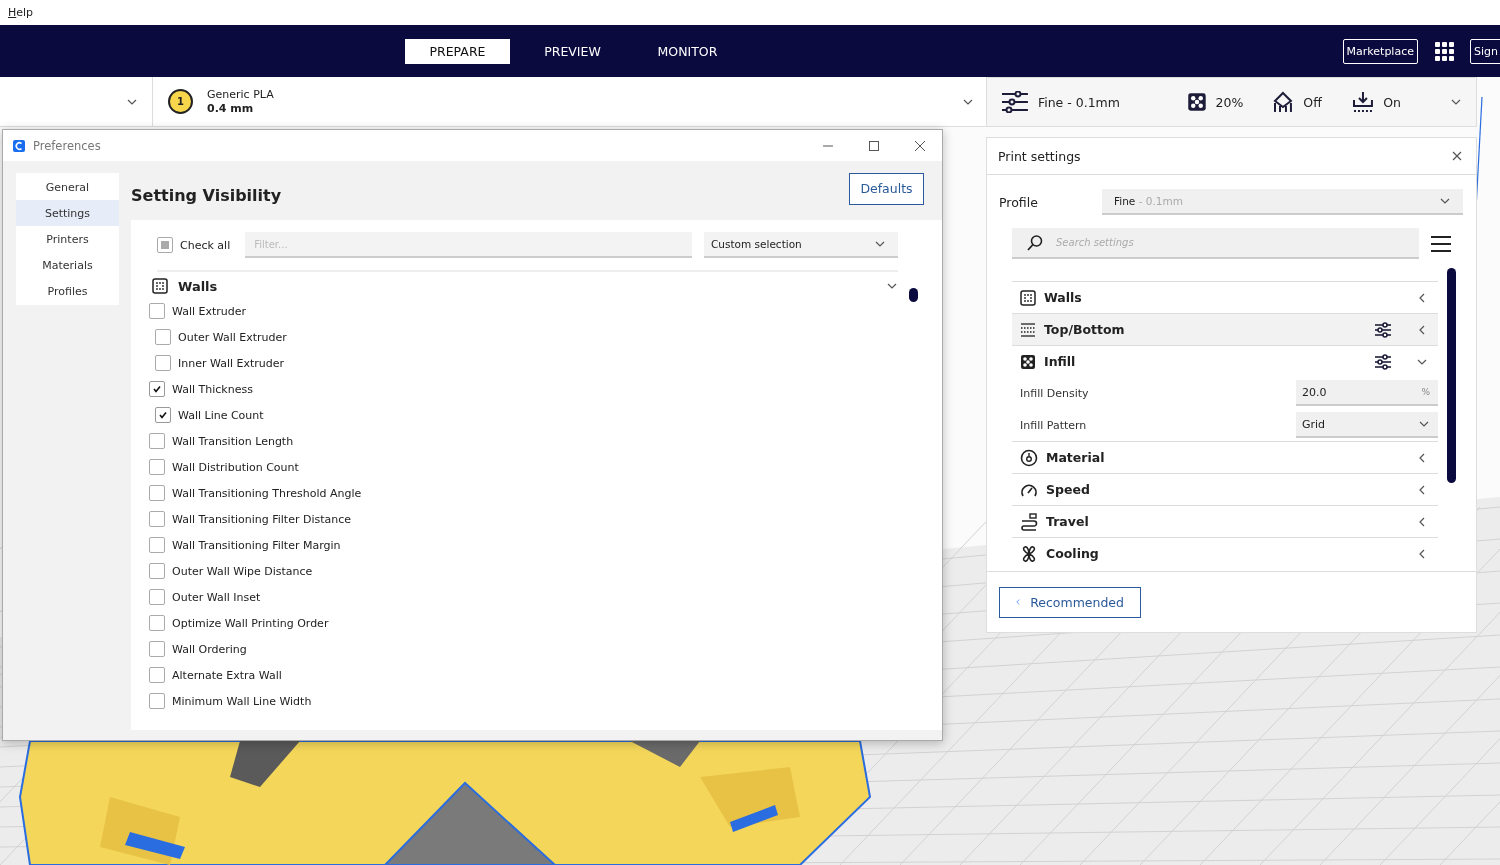  What do you see at coordinates (801, 245) in the screenshot?
I see `preset-dropdown: Custom selection` at bounding box center [801, 245].